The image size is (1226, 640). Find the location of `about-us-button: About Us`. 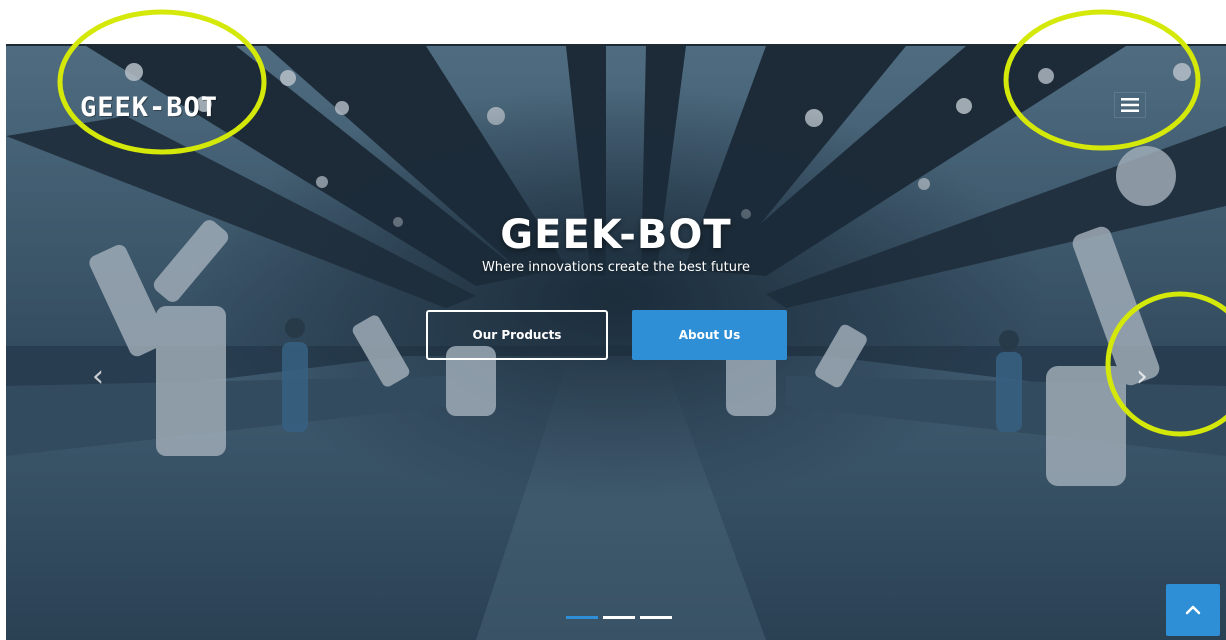

about-us-button: About Us is located at coordinates (709, 335).